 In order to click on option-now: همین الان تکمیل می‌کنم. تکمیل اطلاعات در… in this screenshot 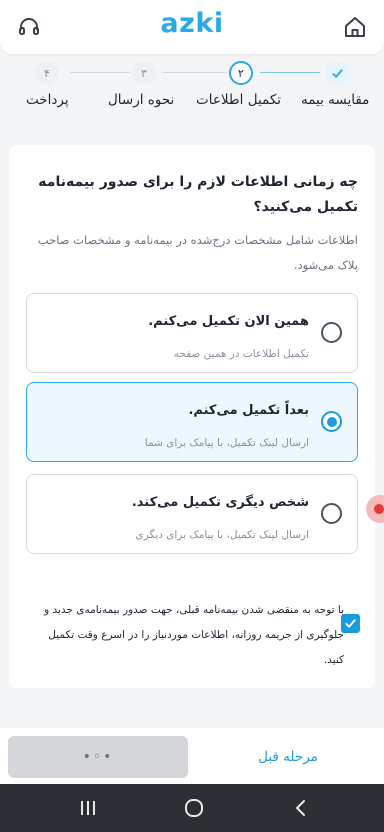, I will do `click(192, 333)`.